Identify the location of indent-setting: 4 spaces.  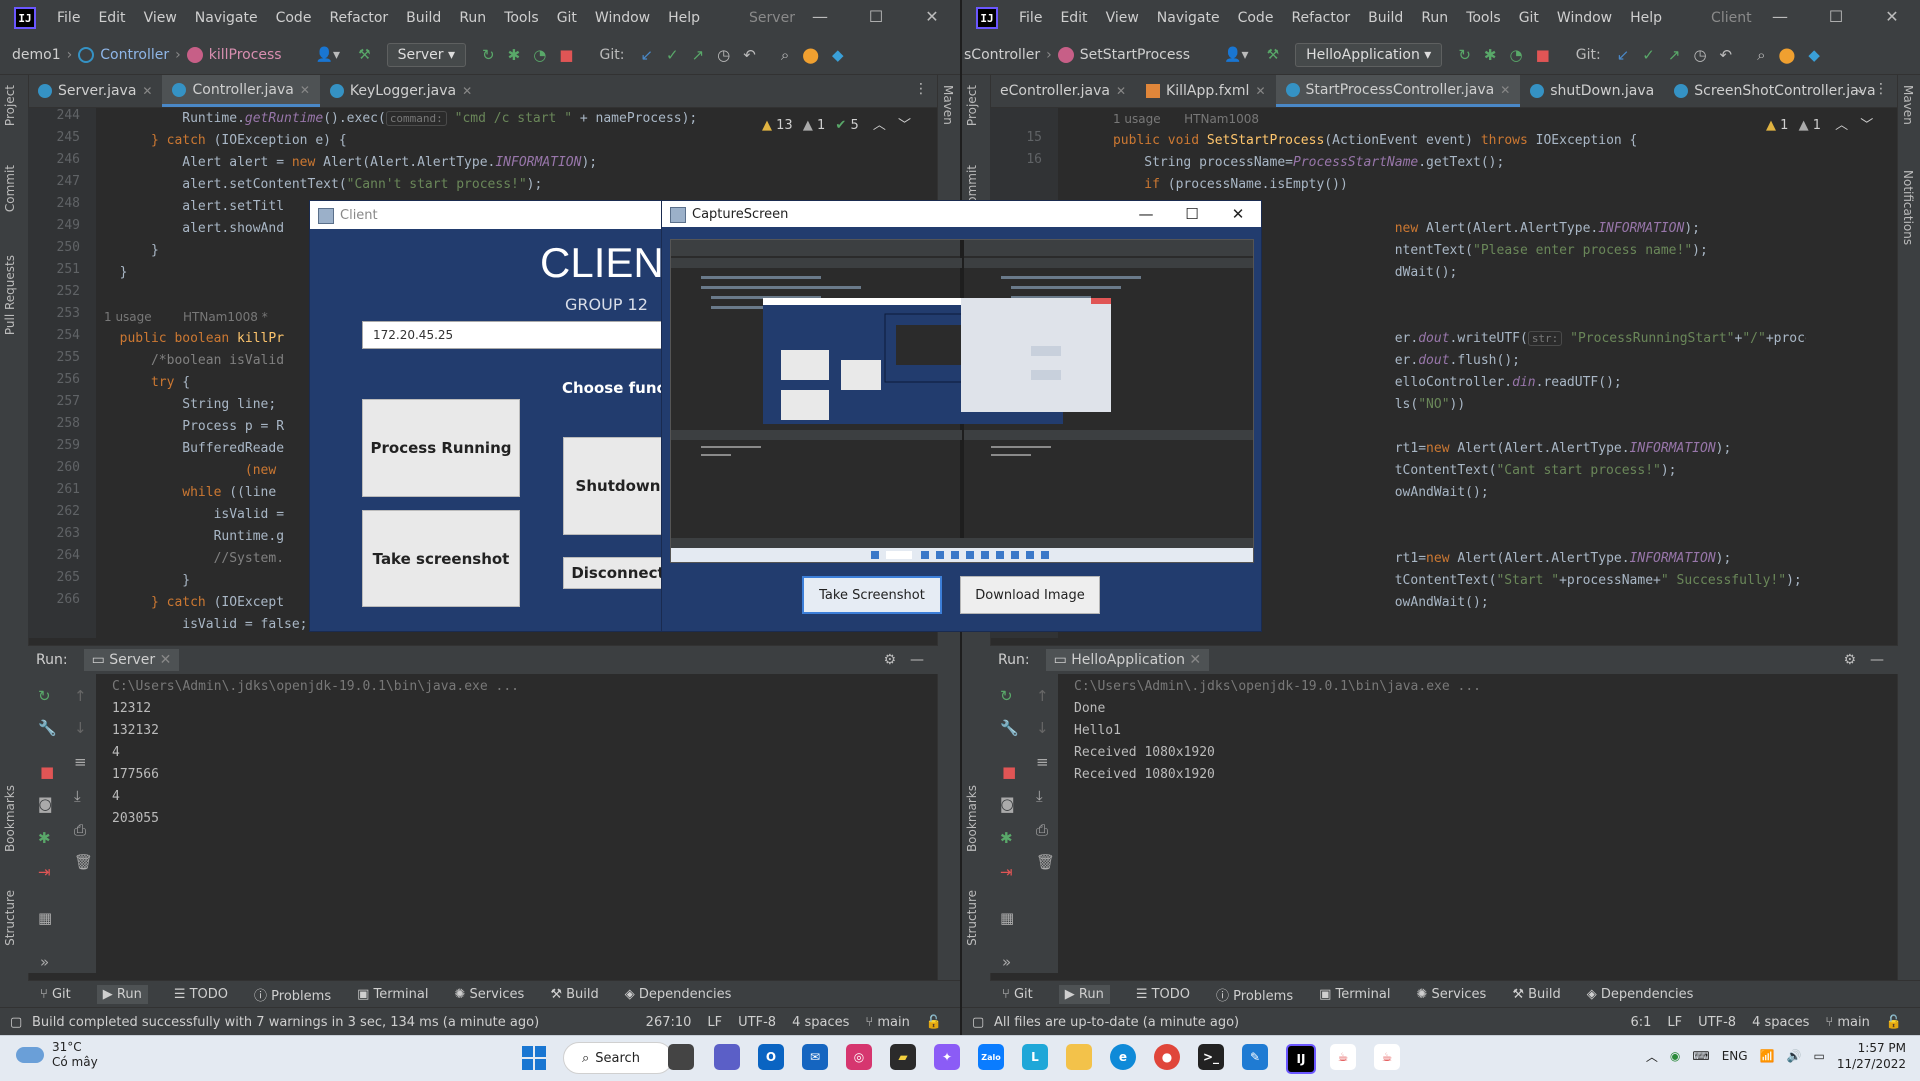
(1780, 1022).